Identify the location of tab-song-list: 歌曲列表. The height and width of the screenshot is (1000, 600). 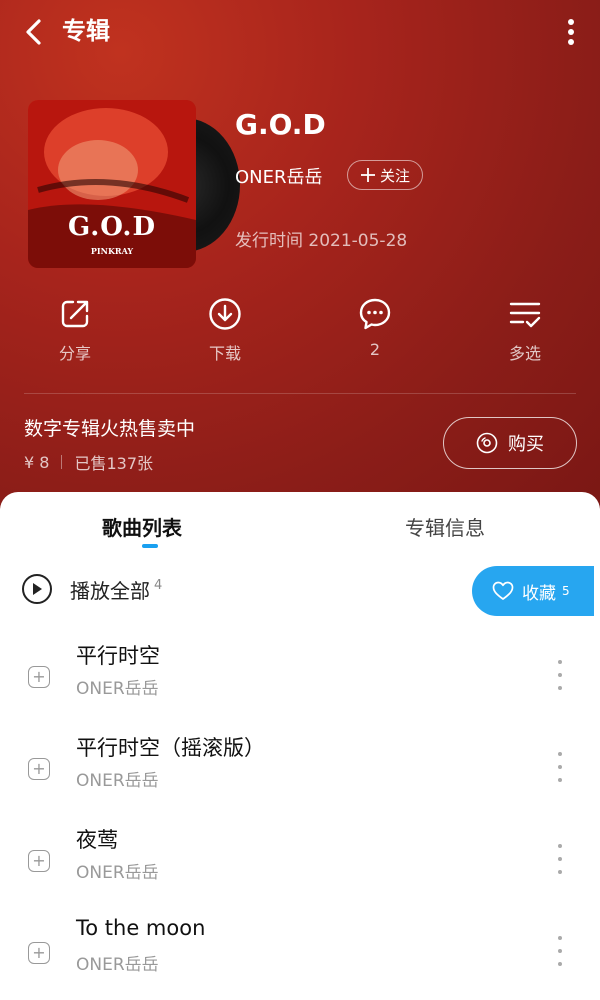
(142, 526).